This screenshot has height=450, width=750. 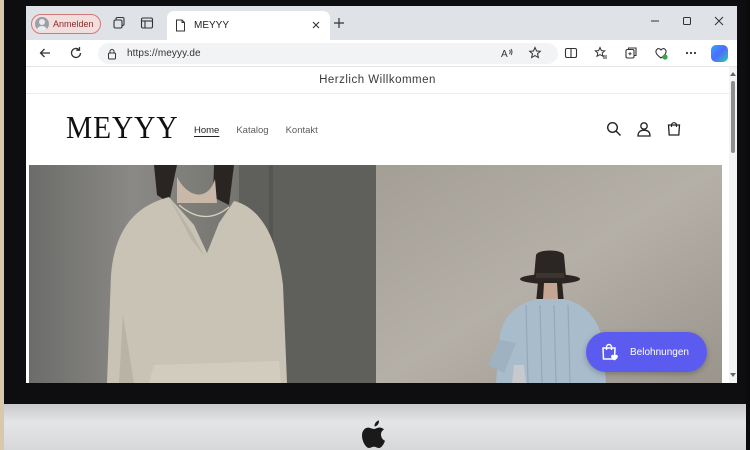 I want to click on tab-meyyy: MEYYY, so click(x=248, y=25).